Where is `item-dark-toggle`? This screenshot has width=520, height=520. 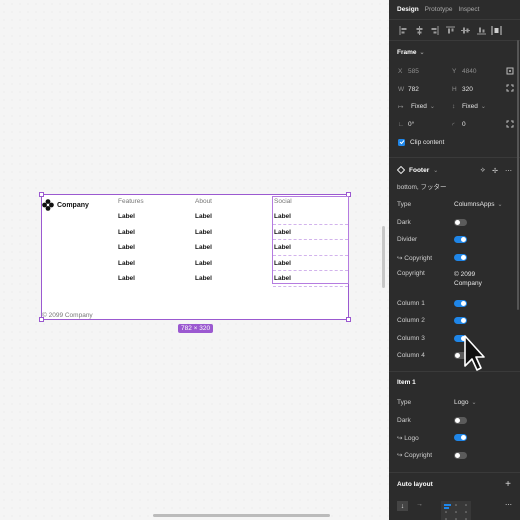 item-dark-toggle is located at coordinates (460, 420).